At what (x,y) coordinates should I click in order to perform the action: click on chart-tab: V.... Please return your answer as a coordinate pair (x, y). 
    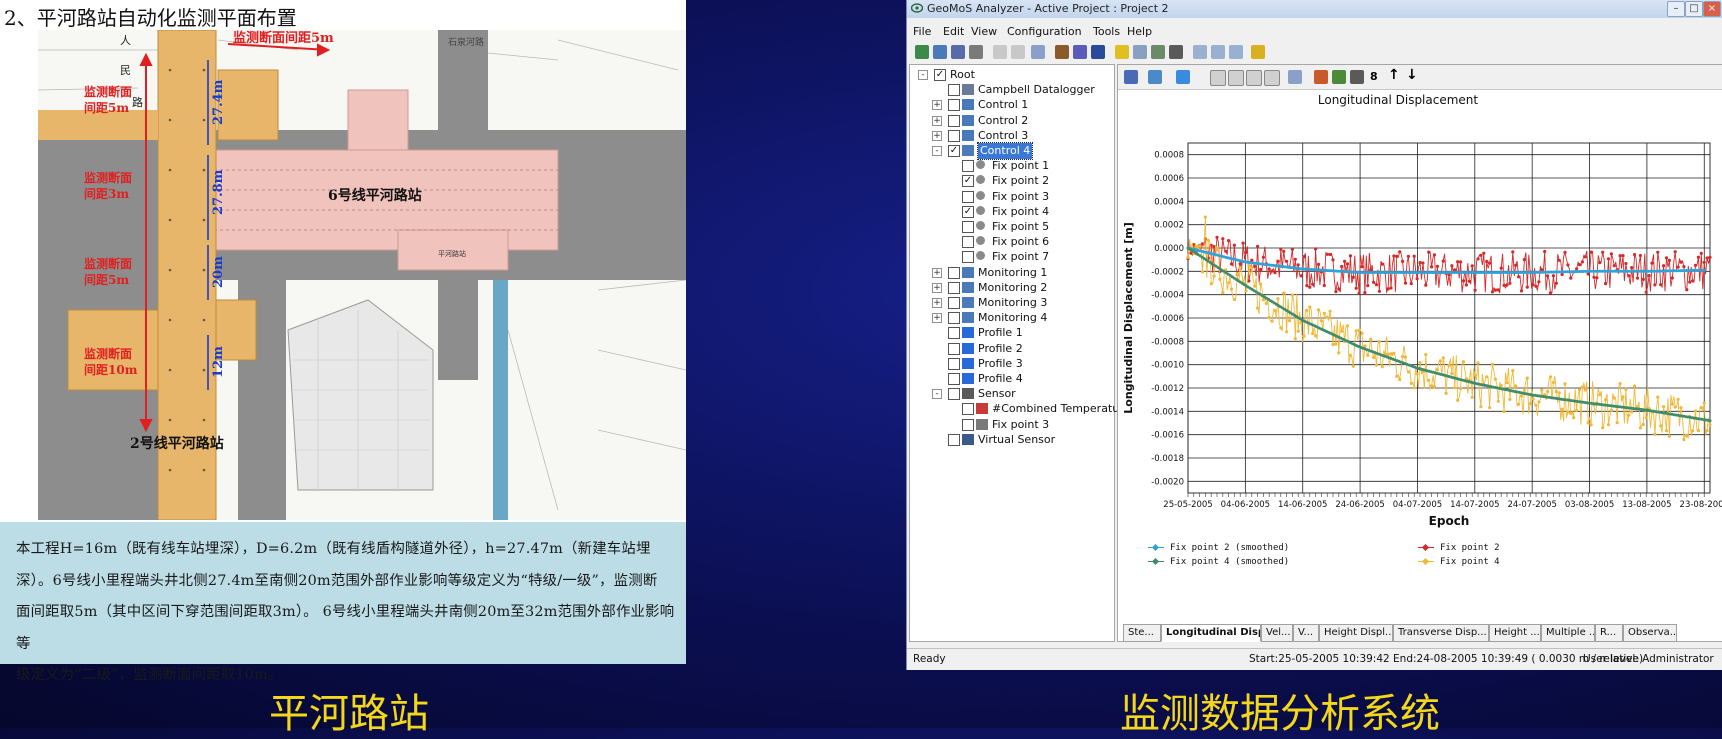
    Looking at the image, I should click on (1306, 633).